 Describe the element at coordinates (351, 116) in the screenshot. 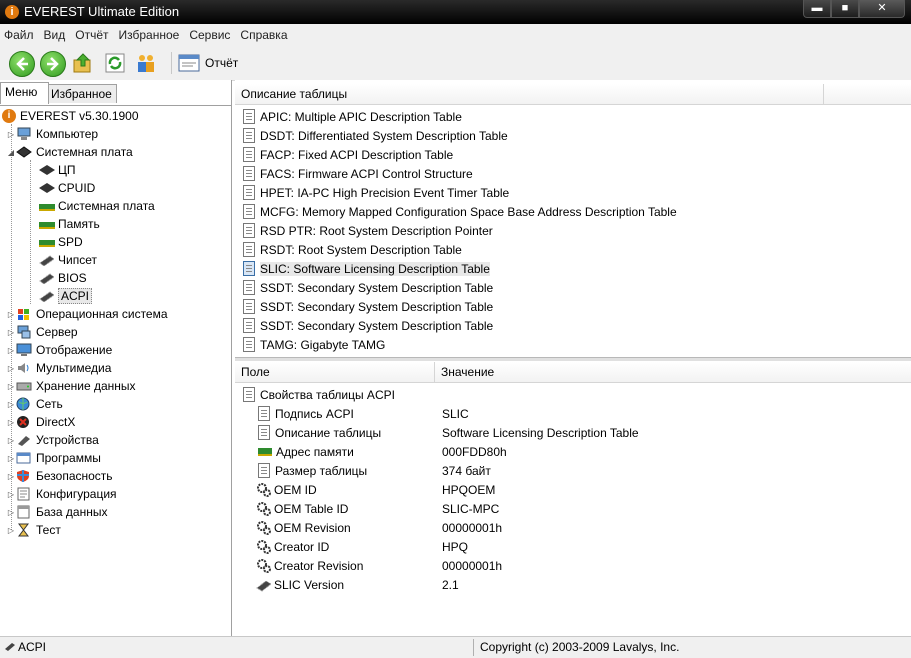

I see `table-row: APIC: Multiple APIC Description Table` at that location.